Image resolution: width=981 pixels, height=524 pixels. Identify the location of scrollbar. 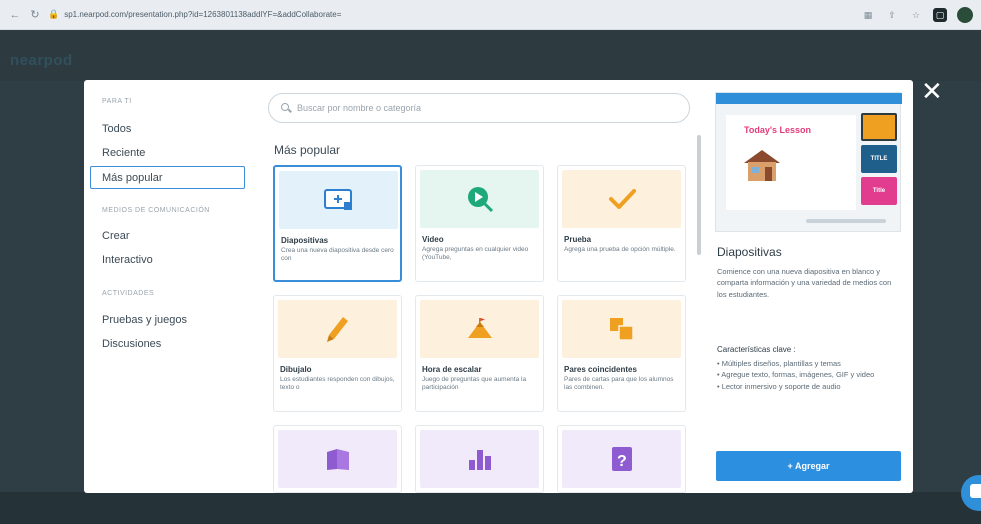
(699, 195).